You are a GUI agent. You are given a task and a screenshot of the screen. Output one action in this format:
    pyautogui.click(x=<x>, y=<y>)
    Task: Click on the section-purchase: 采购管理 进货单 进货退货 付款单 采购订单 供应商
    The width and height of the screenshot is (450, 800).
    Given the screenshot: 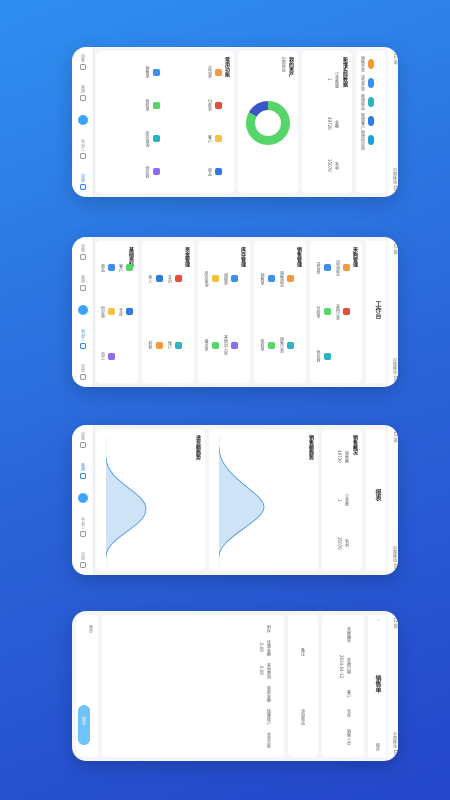 What is the action you would take?
    pyautogui.click(x=336, y=312)
    